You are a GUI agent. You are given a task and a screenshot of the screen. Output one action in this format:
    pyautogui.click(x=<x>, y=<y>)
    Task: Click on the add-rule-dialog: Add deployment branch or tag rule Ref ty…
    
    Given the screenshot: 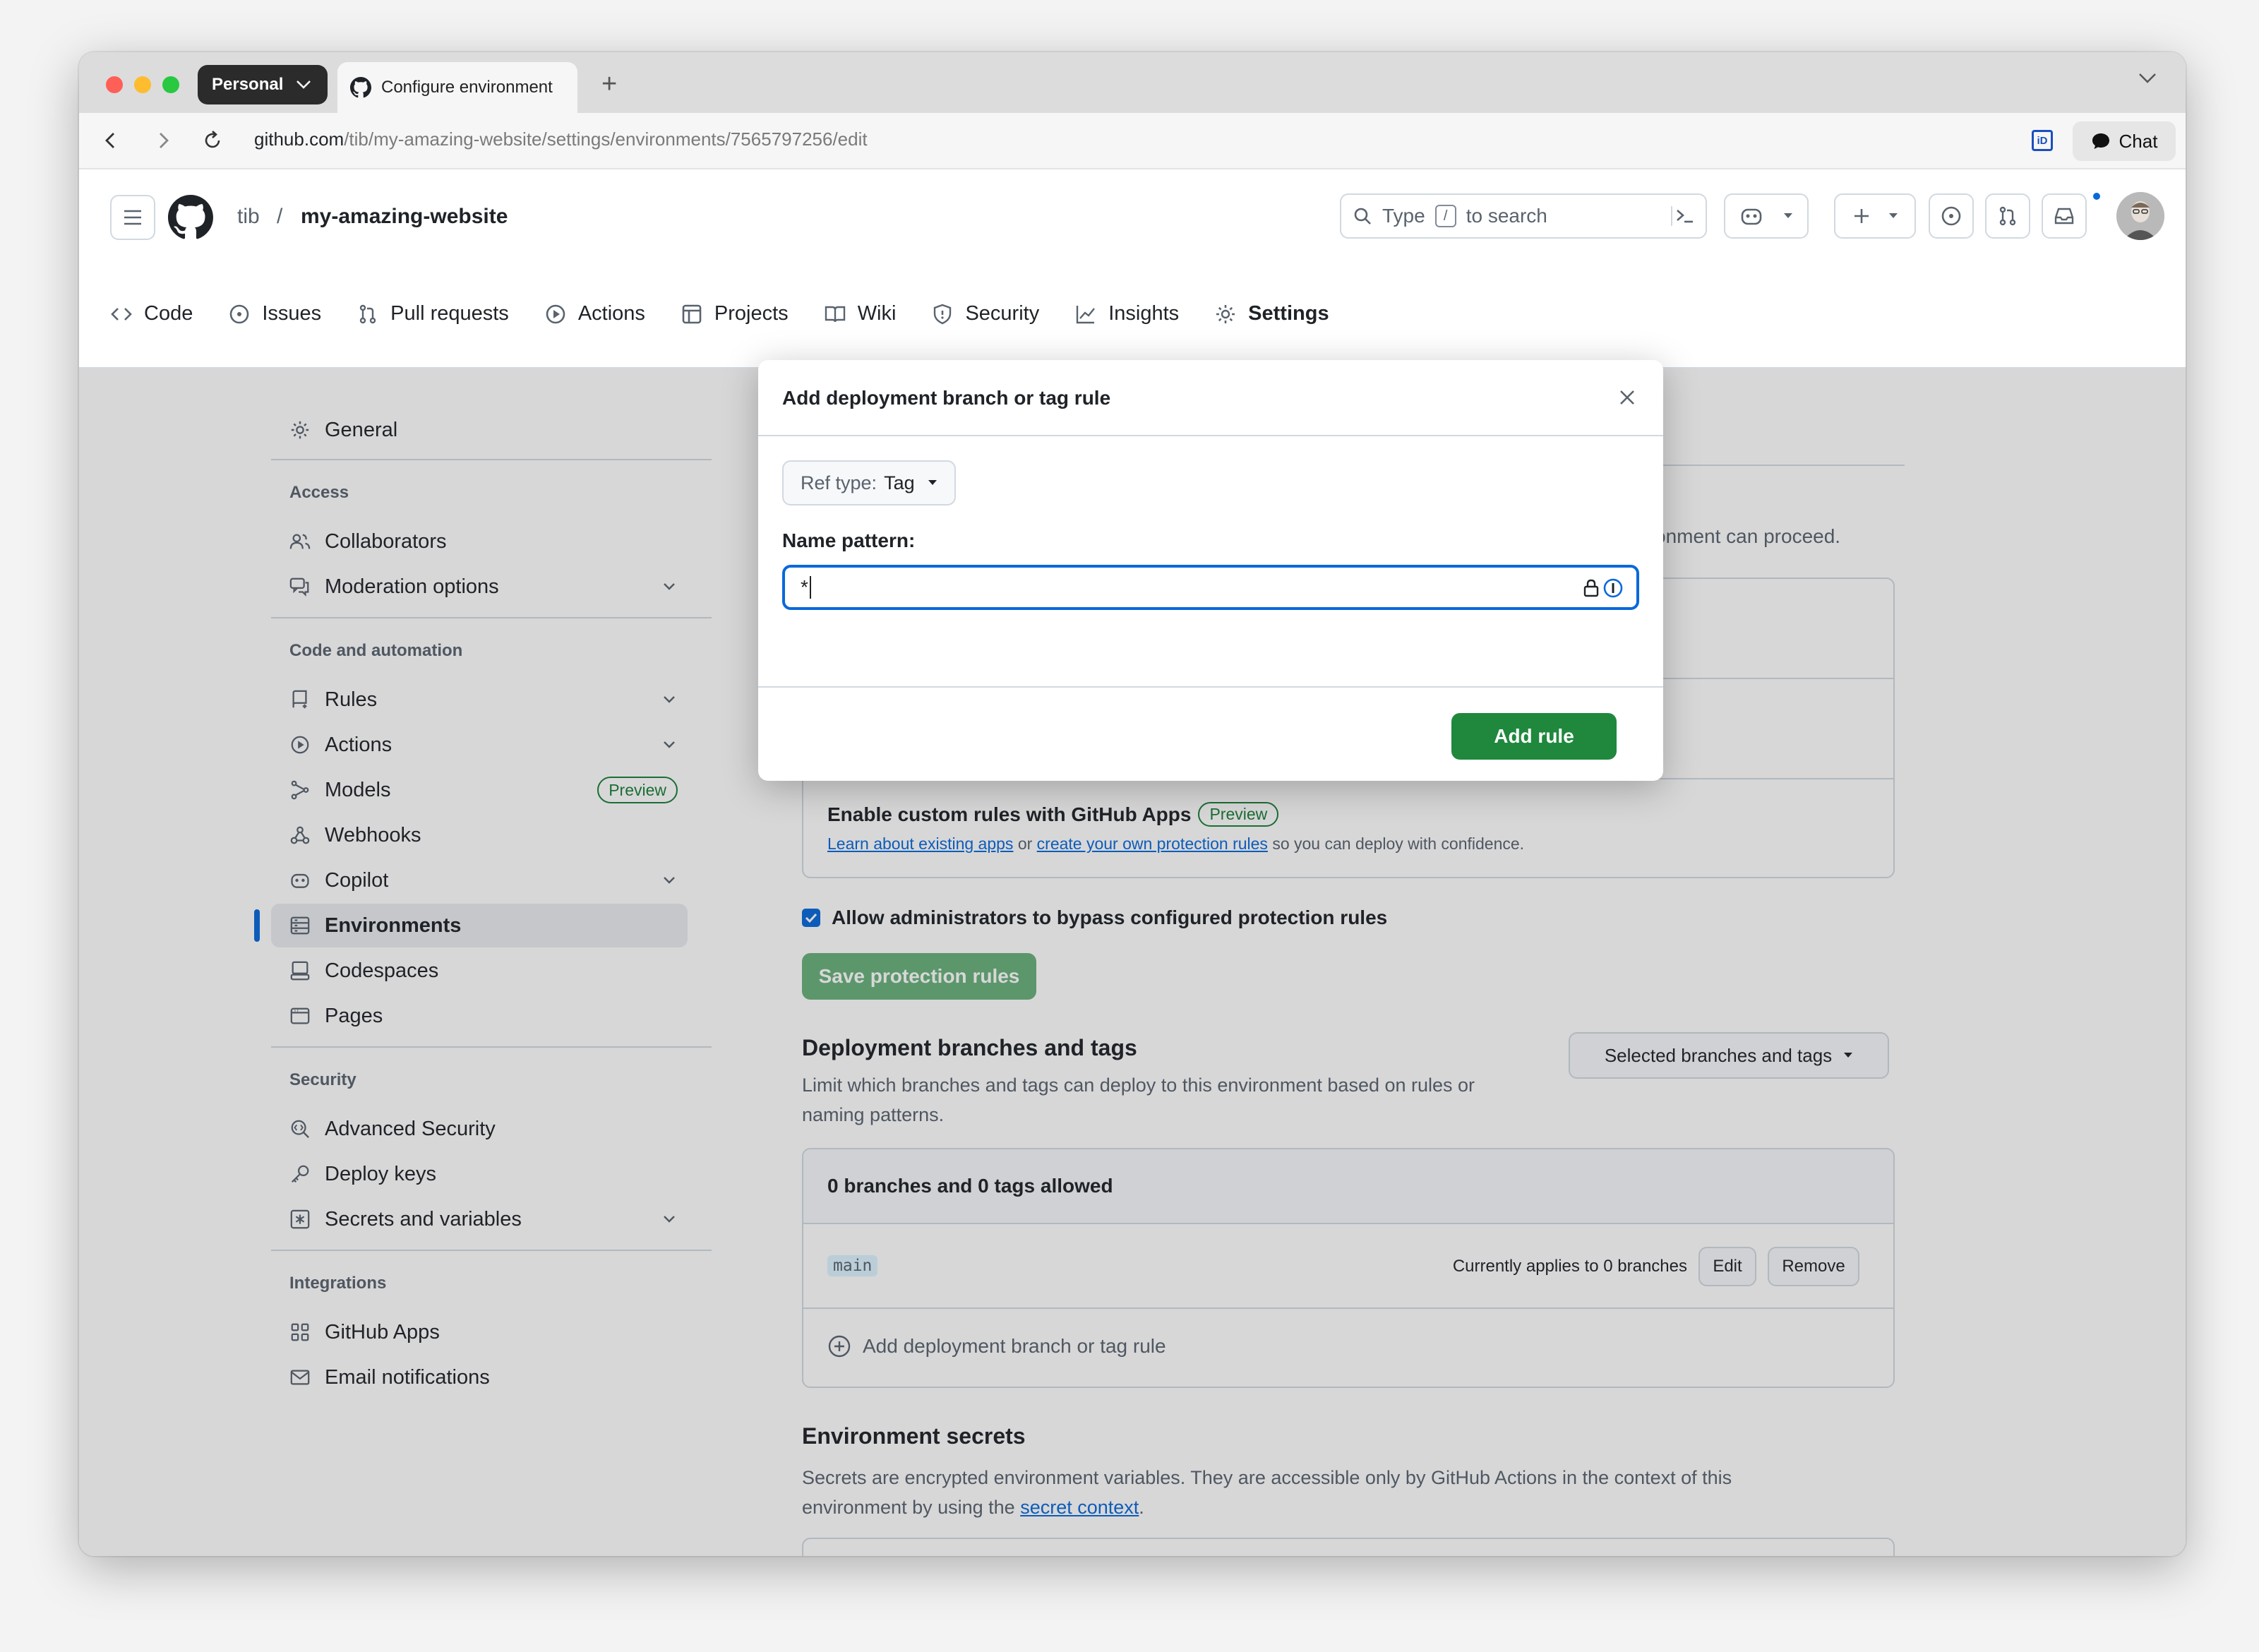 What is the action you would take?
    pyautogui.click(x=1210, y=570)
    